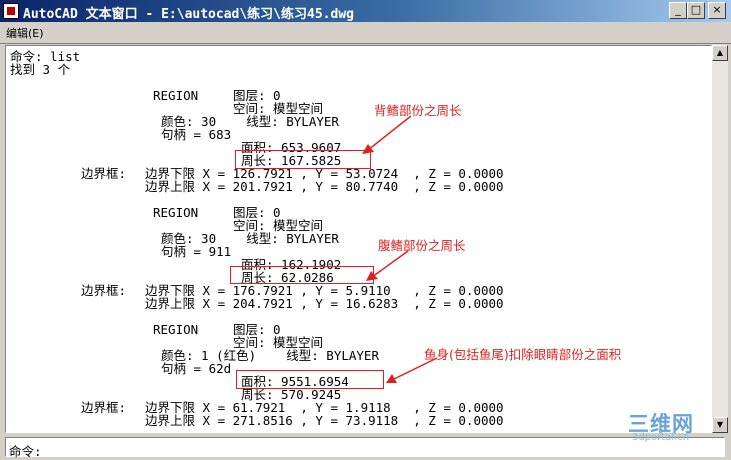 Image resolution: width=731 pixels, height=460 pixels. What do you see at coordinates (11, 11) in the screenshot?
I see `autocad-app-icon` at bounding box center [11, 11].